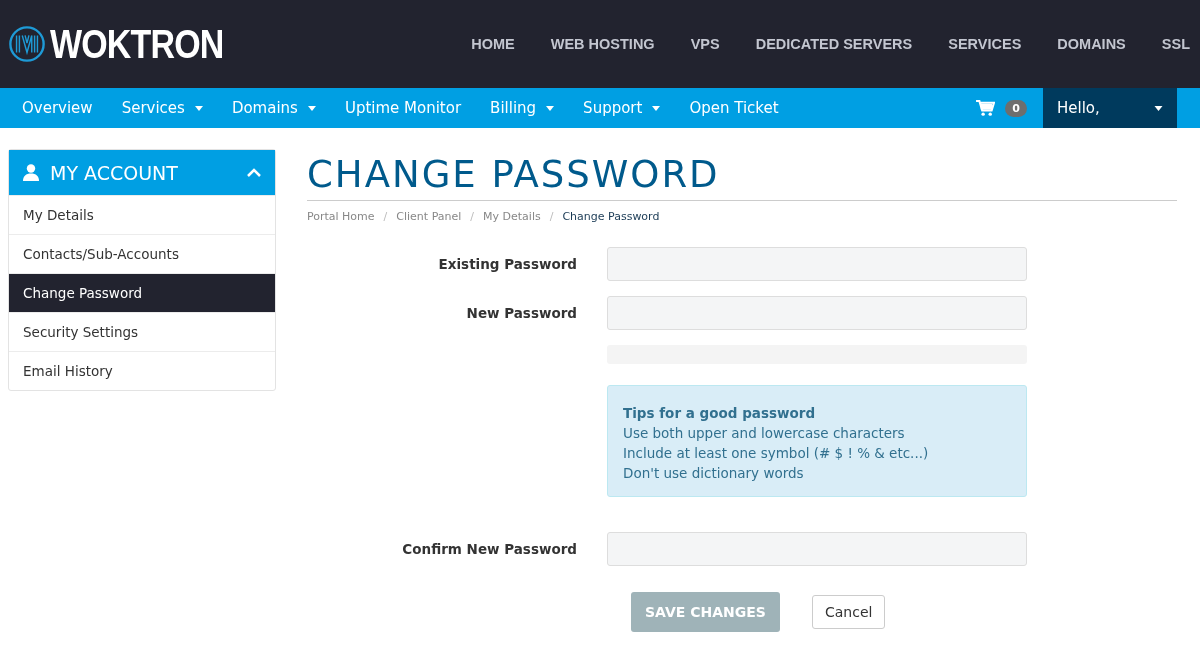  Describe the element at coordinates (602, 44) in the screenshot. I see `top-menu-link: WEB HOSTING` at that location.